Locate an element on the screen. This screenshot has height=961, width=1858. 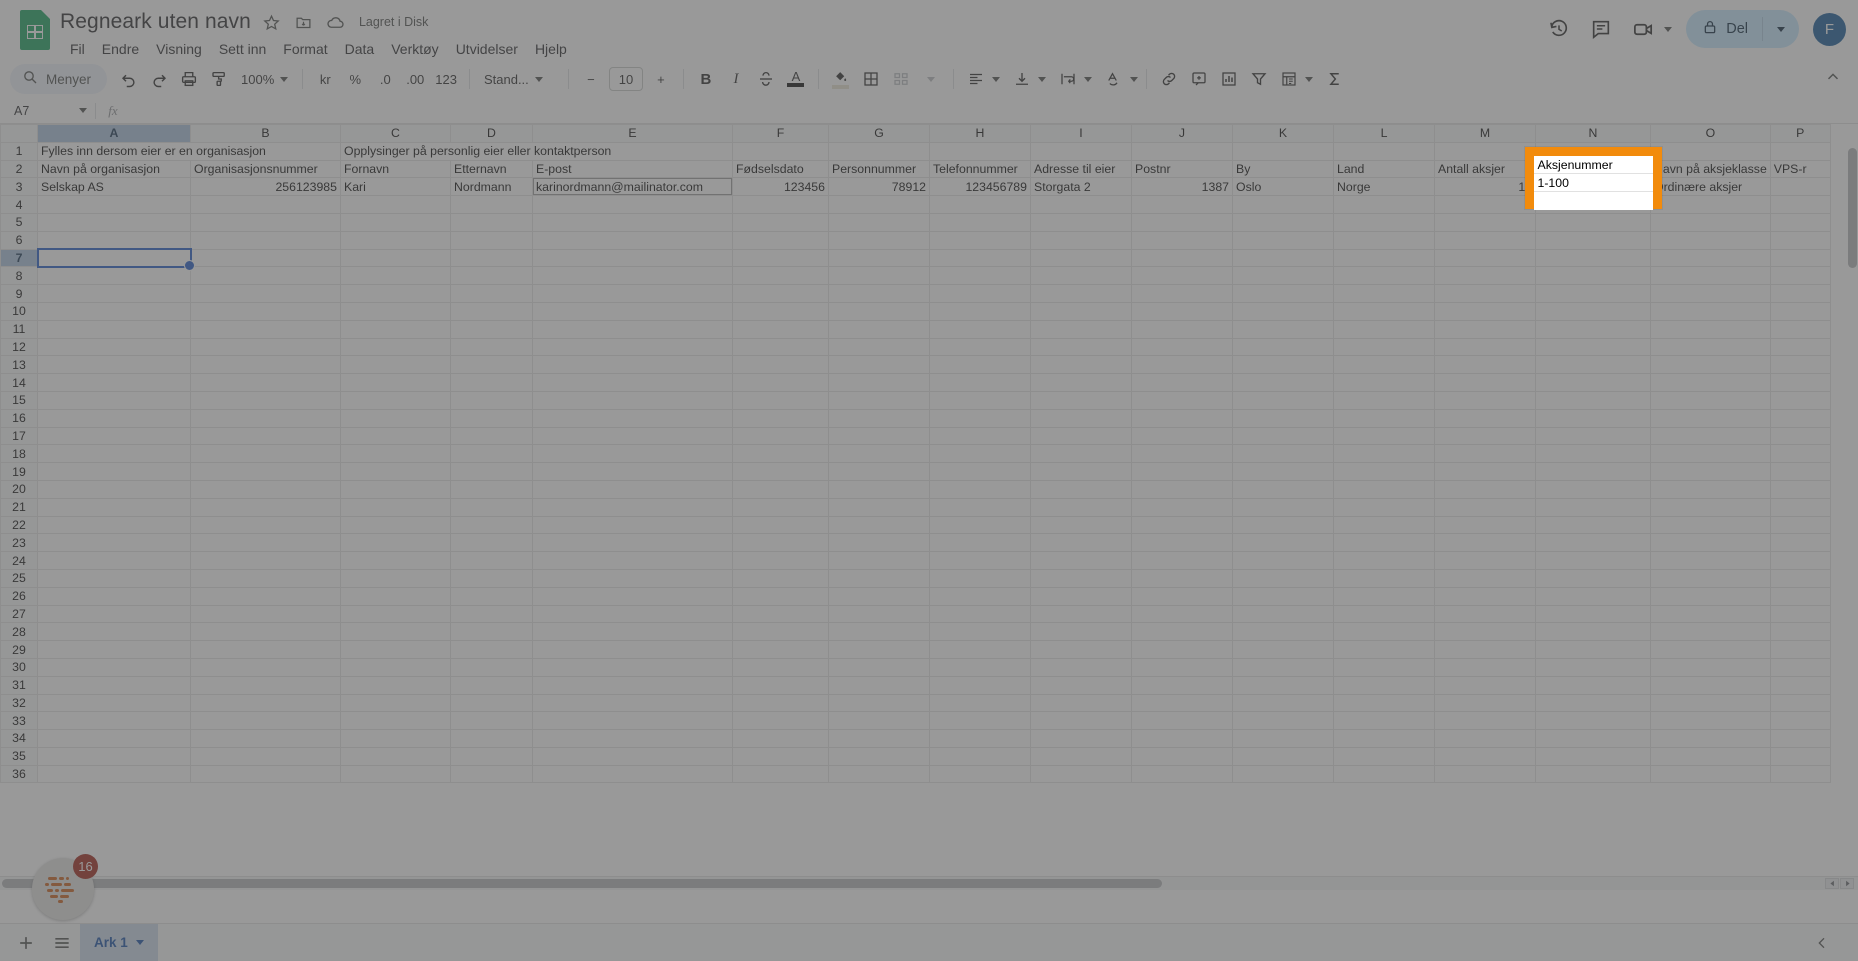
cell-N21 is located at coordinates (1593, 507).